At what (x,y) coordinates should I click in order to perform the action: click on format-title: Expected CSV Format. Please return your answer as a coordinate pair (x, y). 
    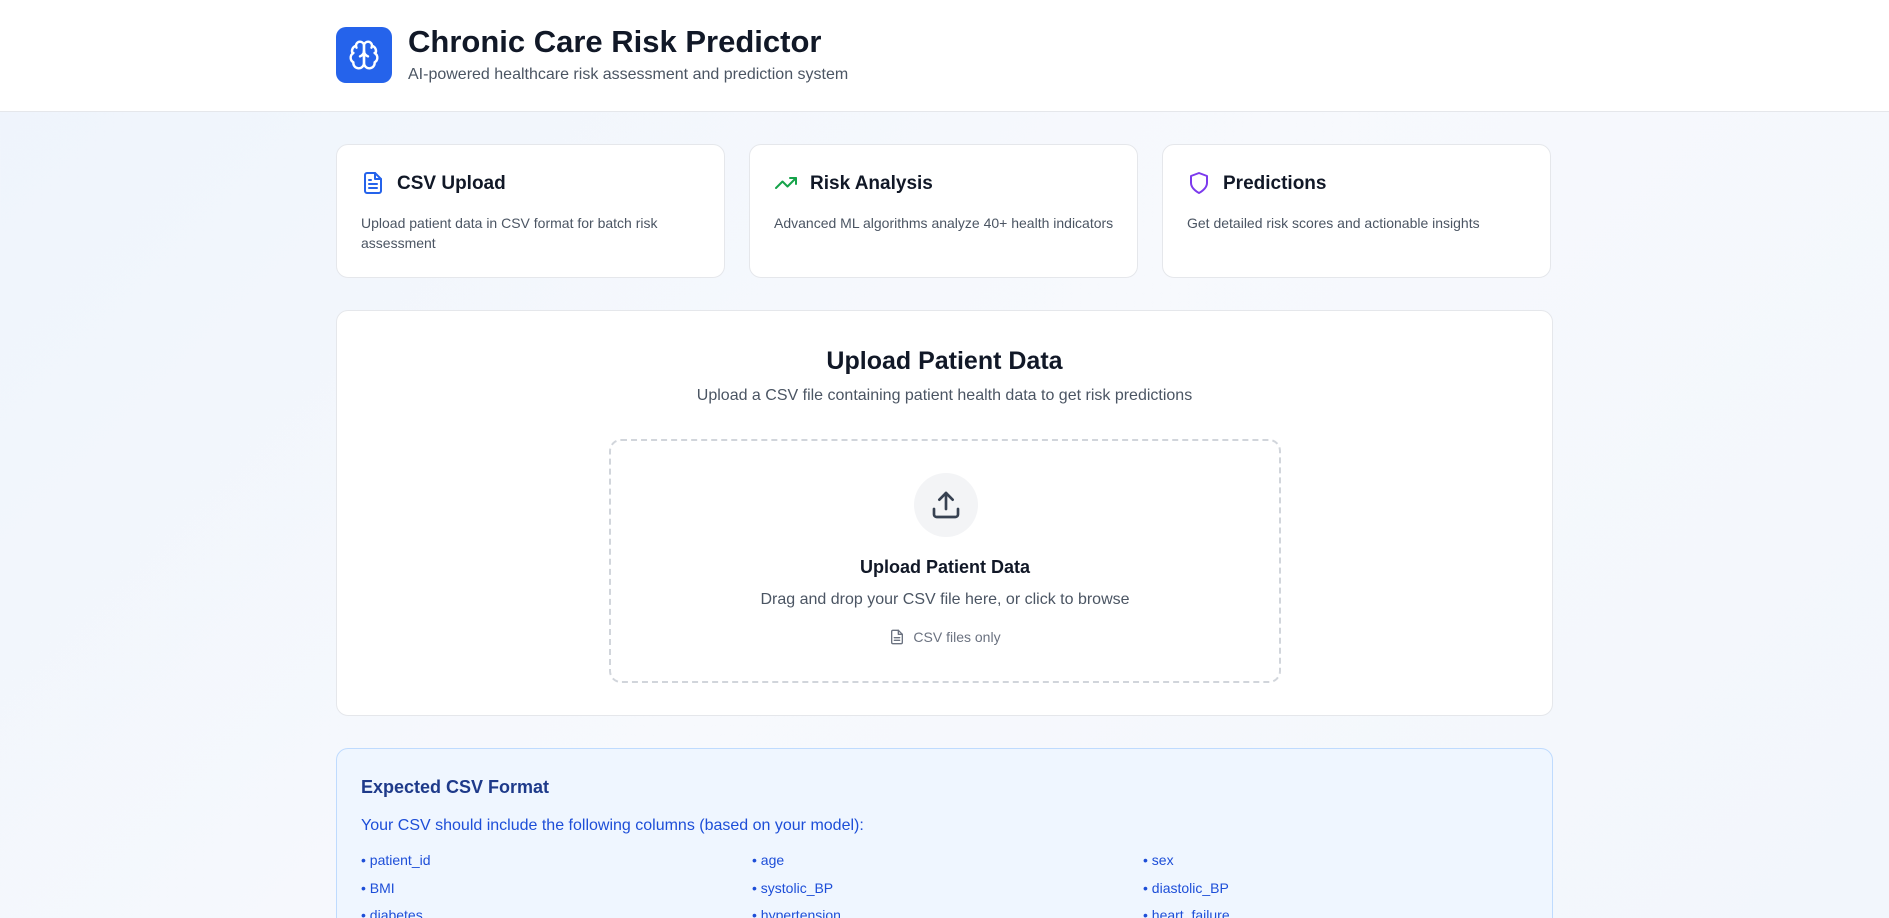
    Looking at the image, I should click on (455, 787).